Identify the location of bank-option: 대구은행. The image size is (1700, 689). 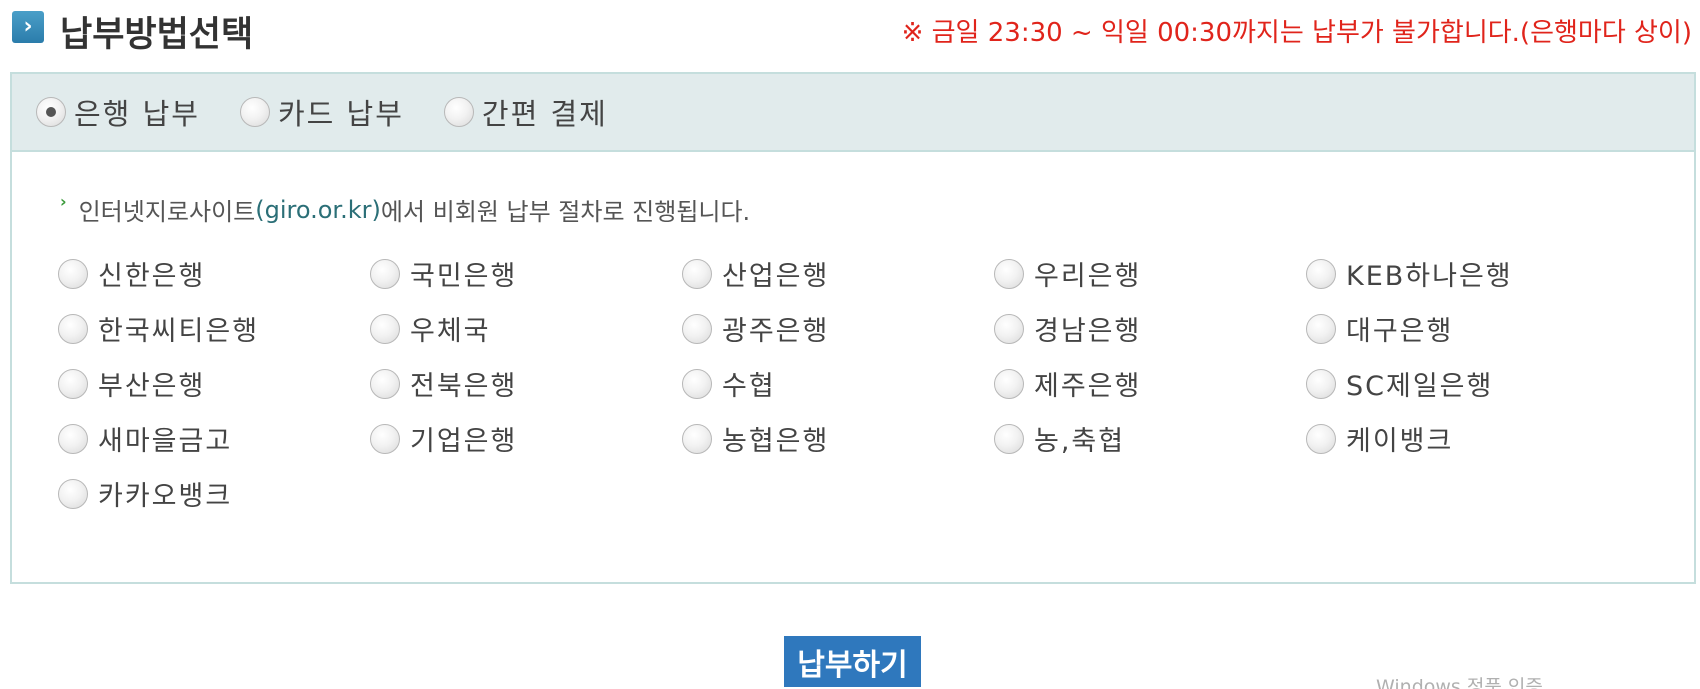
(1462, 328).